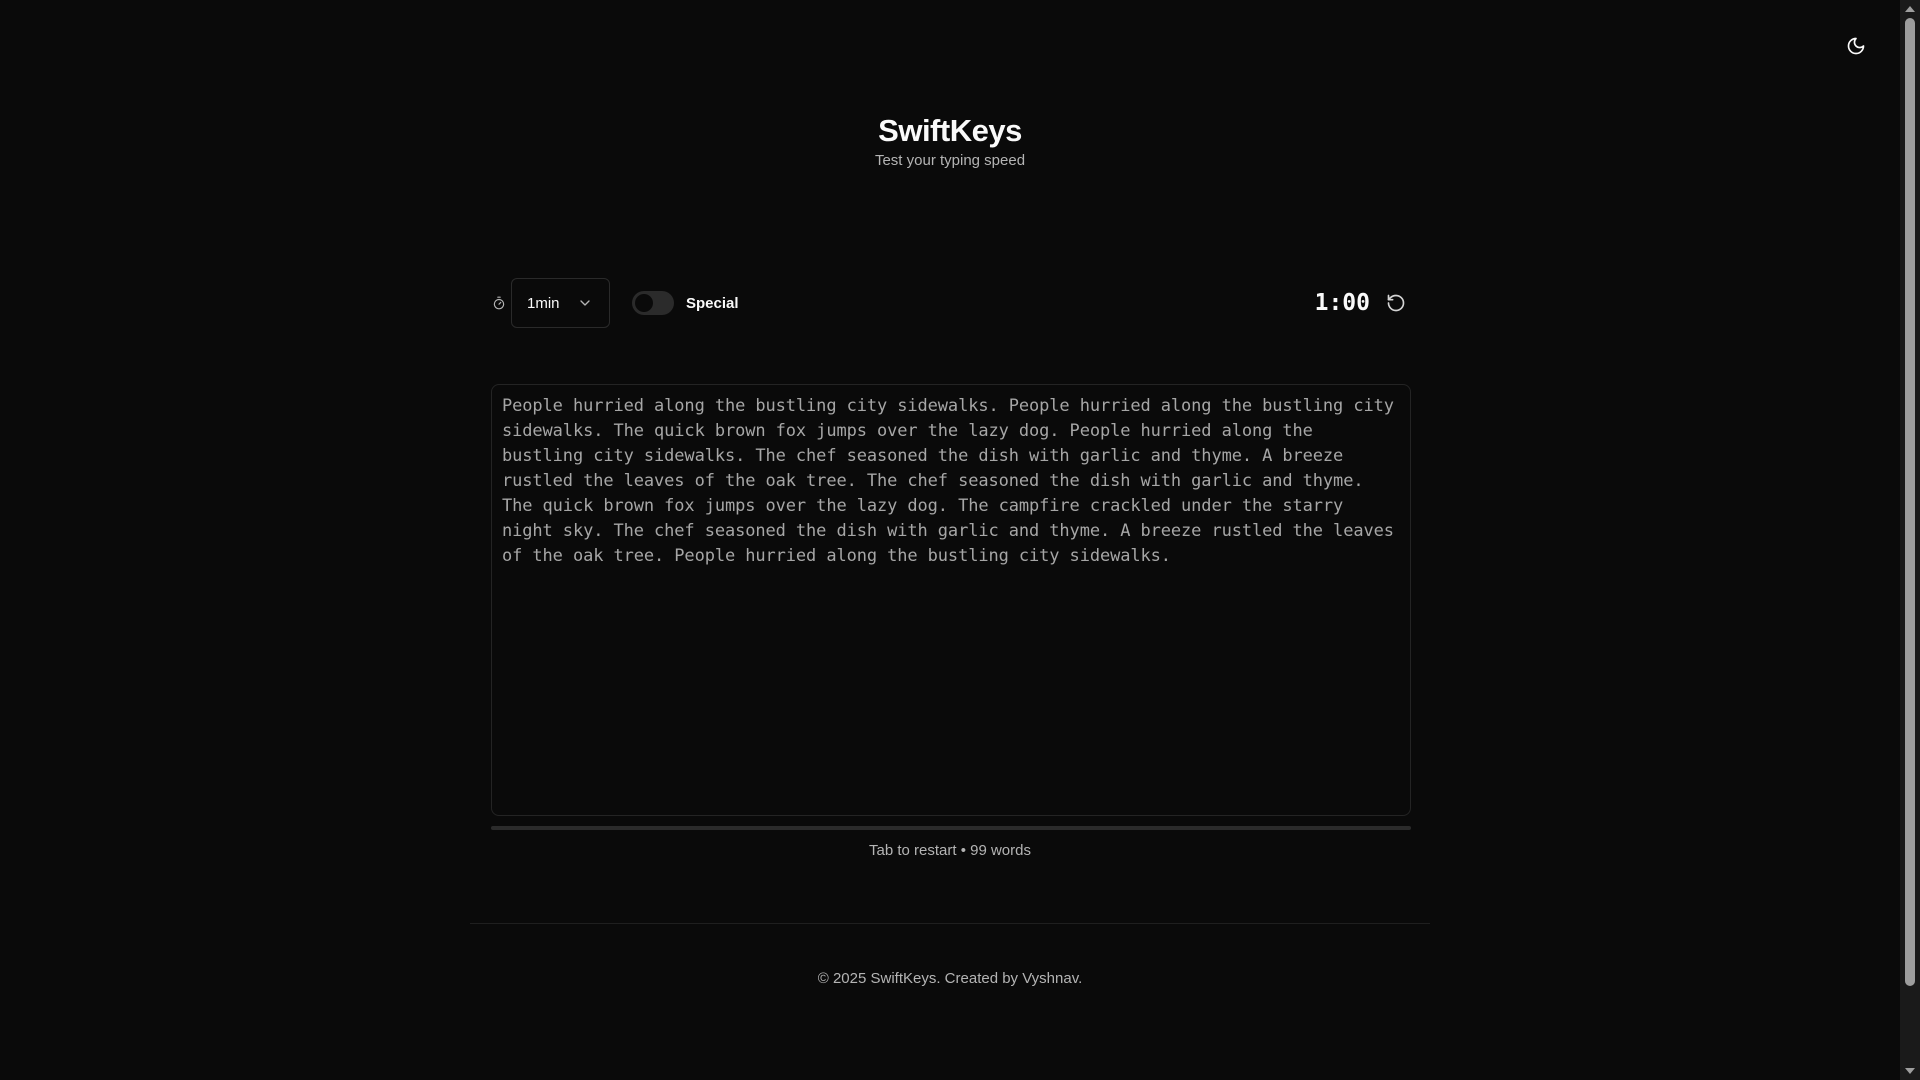 This screenshot has height=1080, width=1920. Describe the element at coordinates (712, 303) in the screenshot. I see `special-label: Special` at that location.